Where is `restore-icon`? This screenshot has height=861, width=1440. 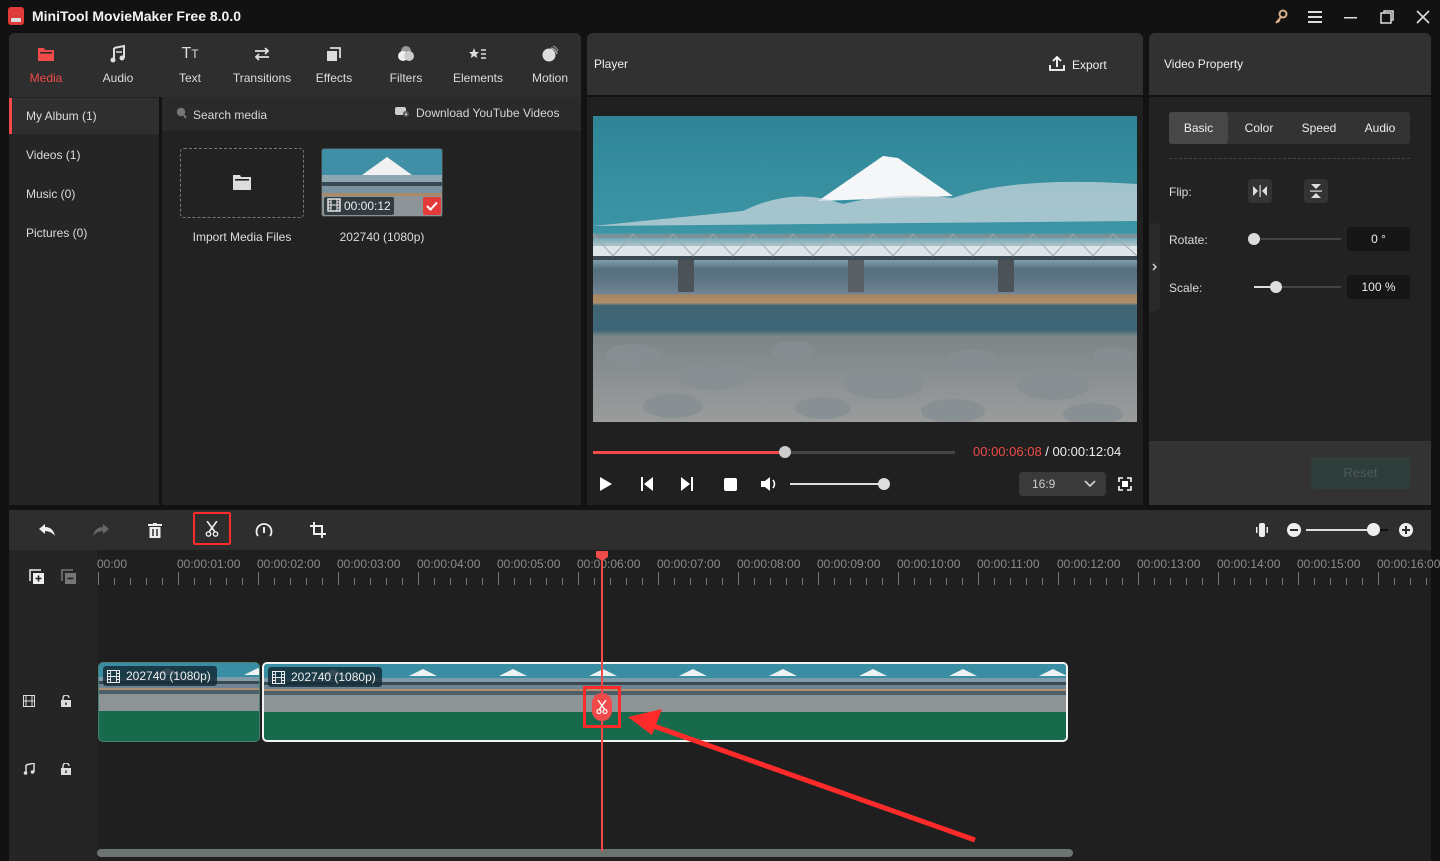 restore-icon is located at coordinates (1387, 17).